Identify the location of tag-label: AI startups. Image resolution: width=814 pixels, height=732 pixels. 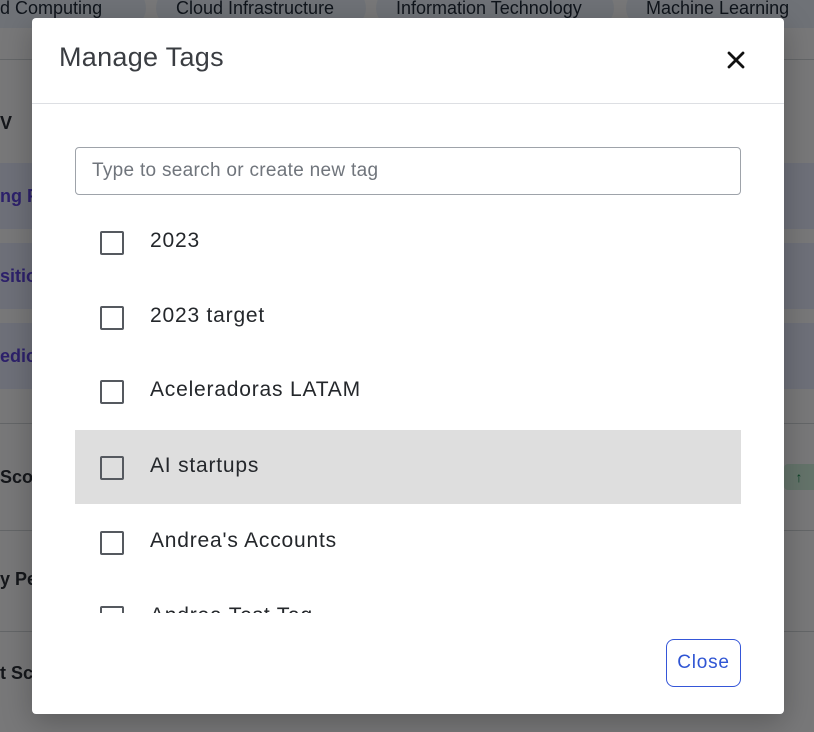
(205, 465).